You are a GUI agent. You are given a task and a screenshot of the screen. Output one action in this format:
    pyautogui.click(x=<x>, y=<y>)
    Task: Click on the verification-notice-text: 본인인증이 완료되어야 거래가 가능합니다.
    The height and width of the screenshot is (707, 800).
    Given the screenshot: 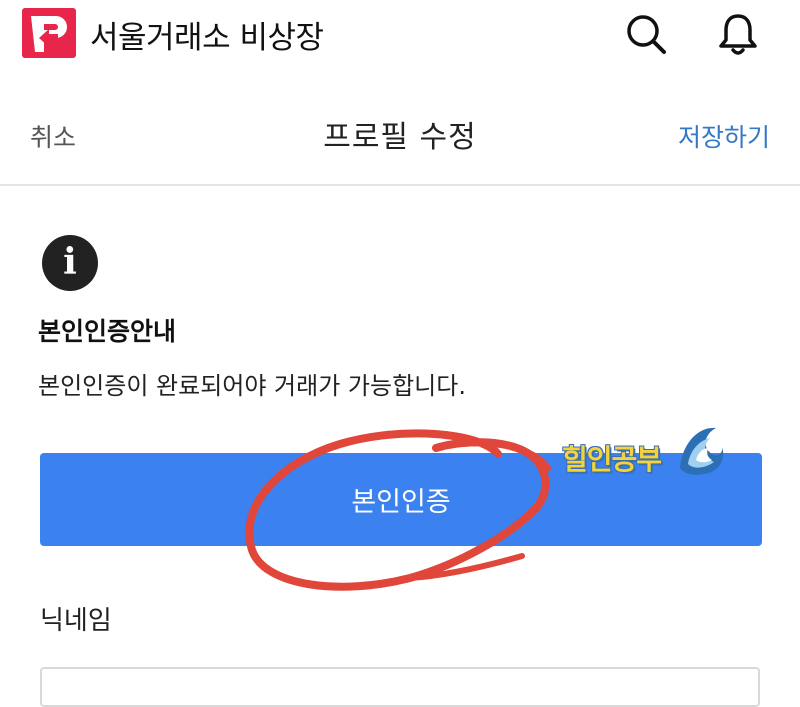 What is the action you would take?
    pyautogui.click(x=252, y=386)
    